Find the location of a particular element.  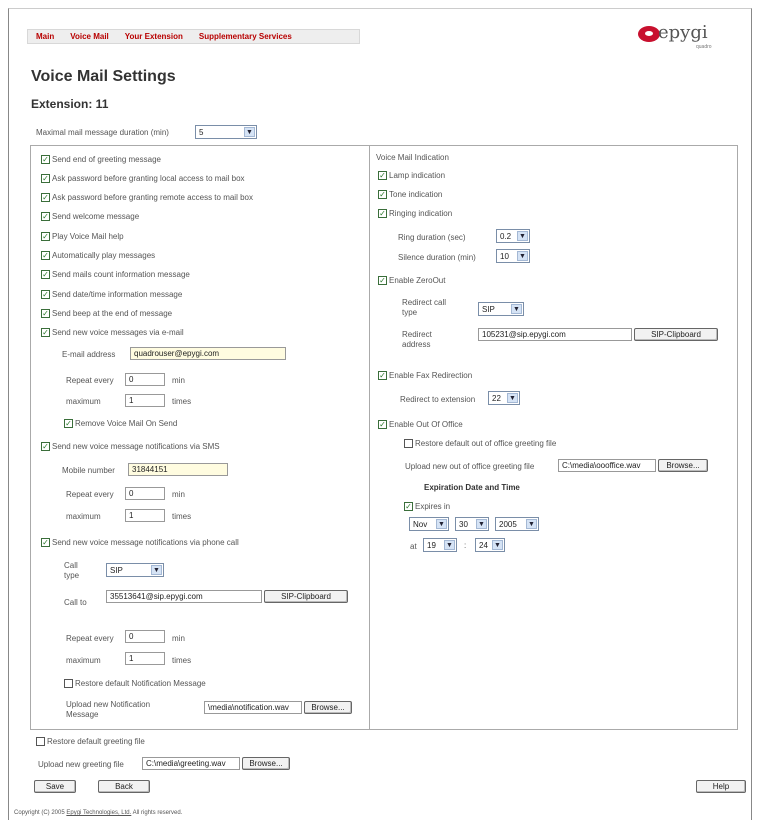

check-beep: Send beep at the end of message is located at coordinates (106, 313).